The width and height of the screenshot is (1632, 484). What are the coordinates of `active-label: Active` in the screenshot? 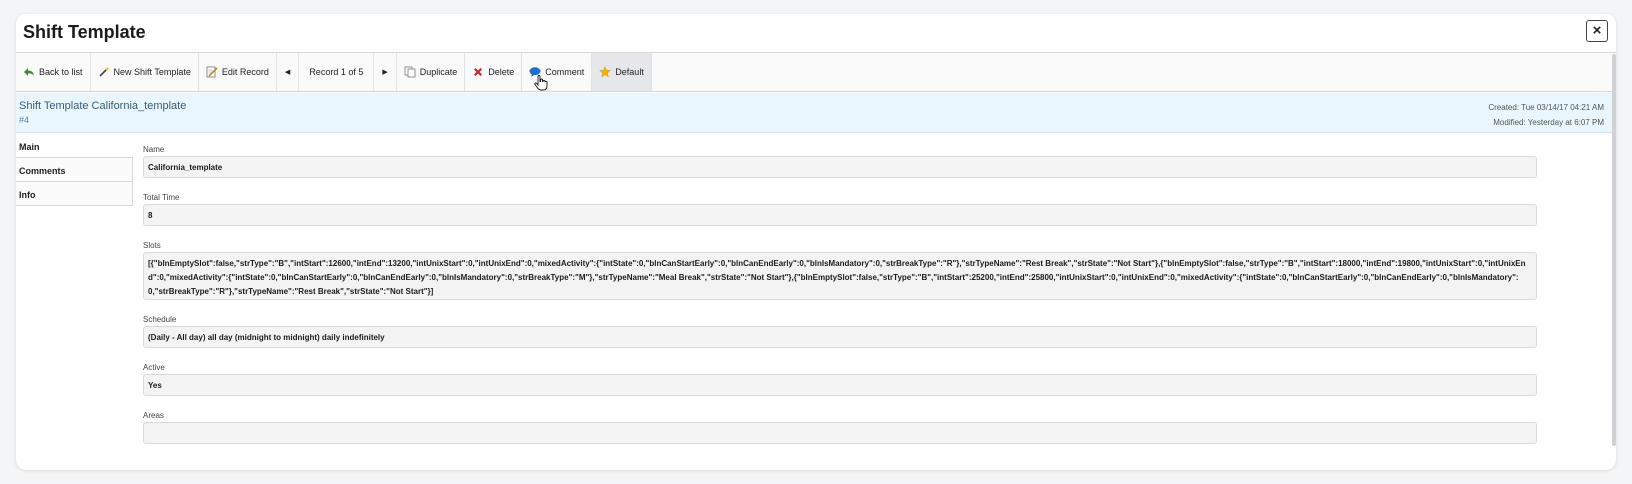 It's located at (154, 367).